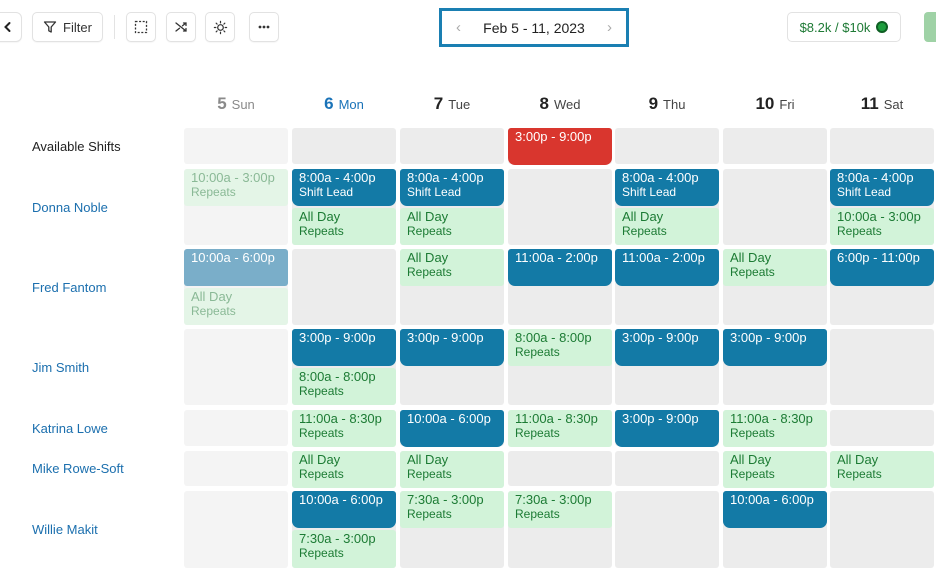 The width and height of the screenshot is (936, 576). What do you see at coordinates (264, 27) in the screenshot?
I see `more-options-button` at bounding box center [264, 27].